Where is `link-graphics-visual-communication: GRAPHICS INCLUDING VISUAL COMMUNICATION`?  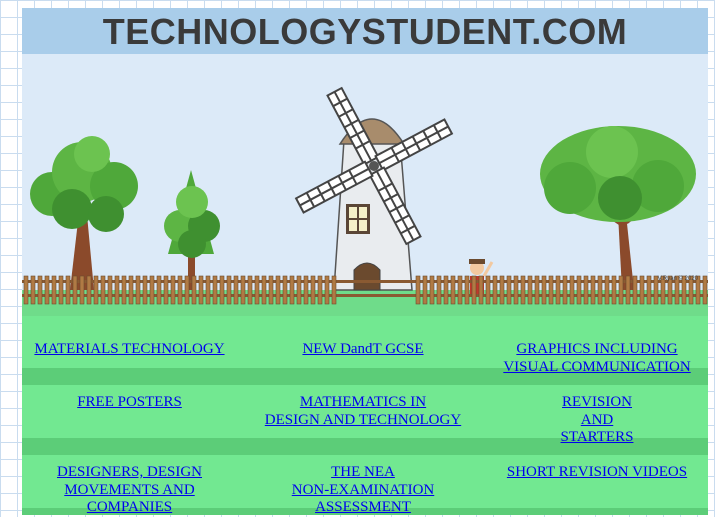
link-graphics-visual-communication: GRAPHICS INCLUDING VISUAL COMMUNICATION is located at coordinates (596, 358).